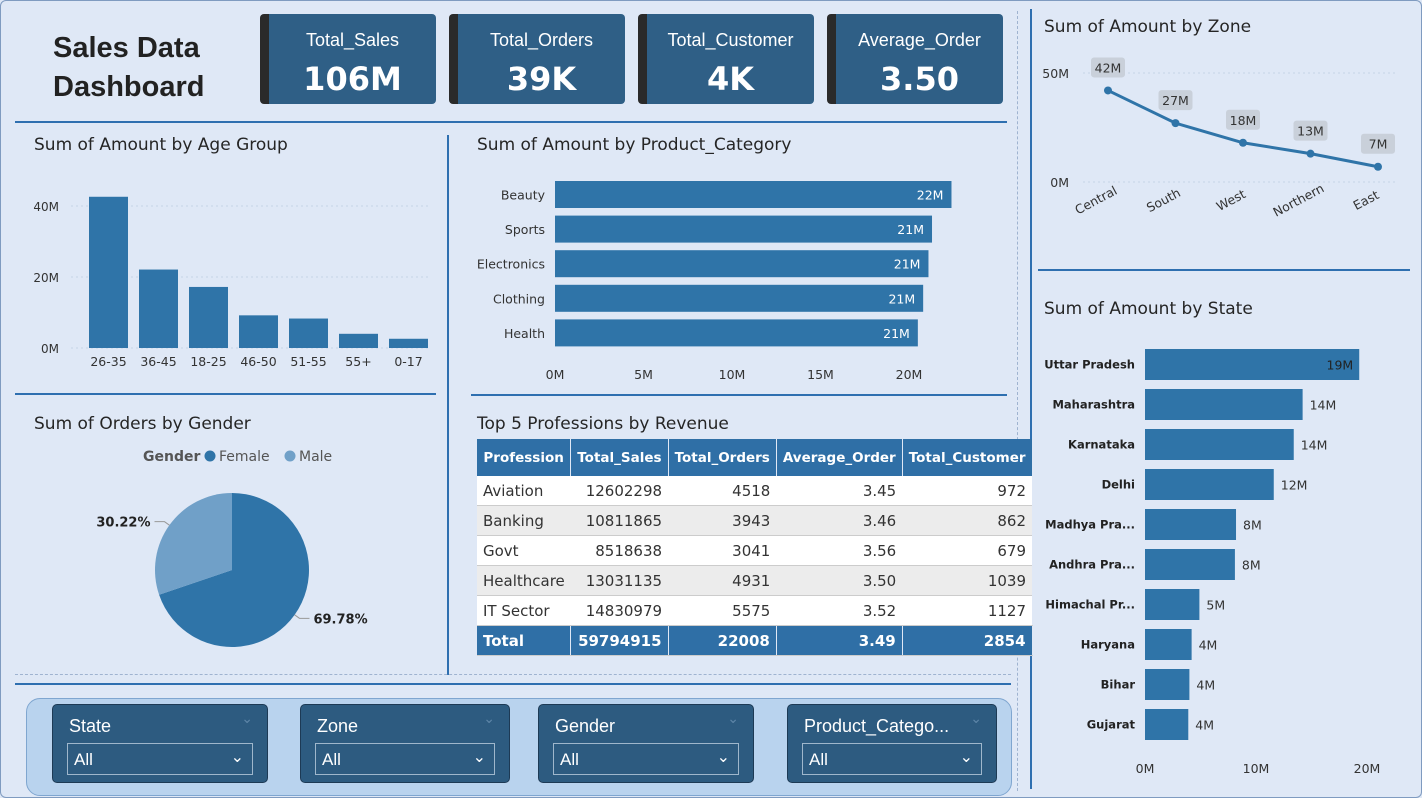  What do you see at coordinates (915, 59) in the screenshot?
I see `kpi-card-average-order: Average_Order 3.50` at bounding box center [915, 59].